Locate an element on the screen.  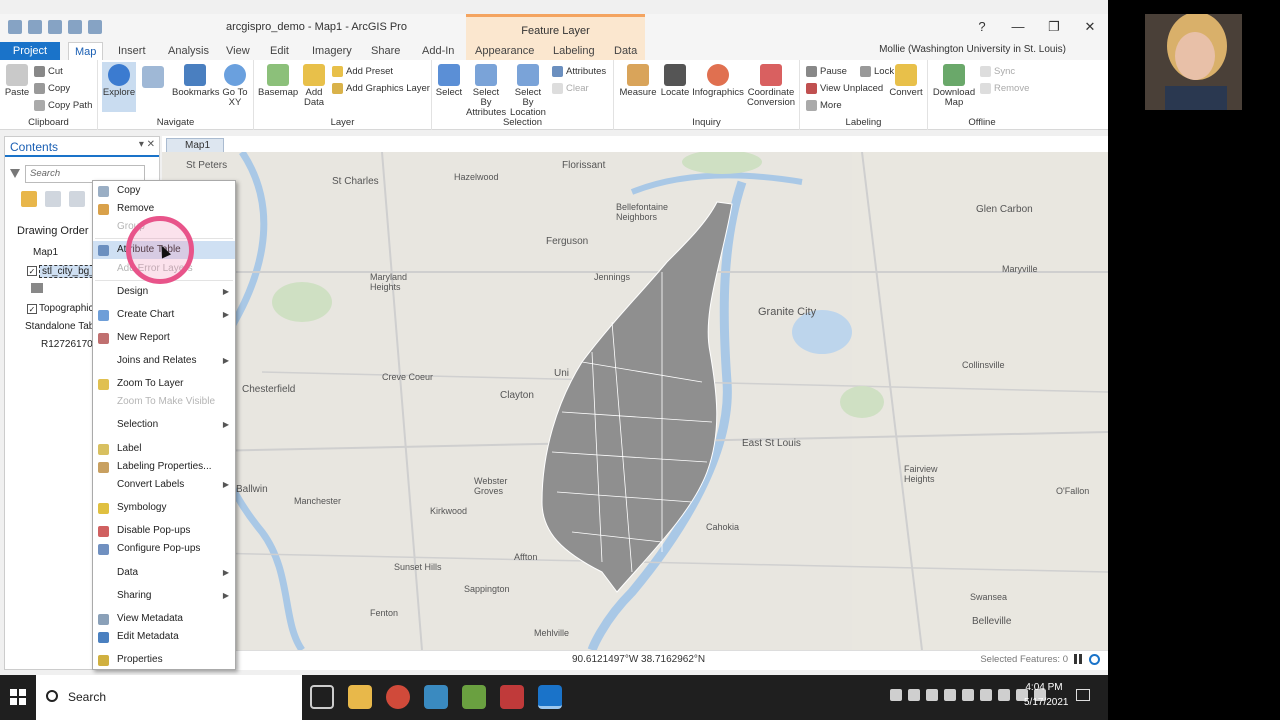
cut-button: Cut is located at coordinates (48, 71).